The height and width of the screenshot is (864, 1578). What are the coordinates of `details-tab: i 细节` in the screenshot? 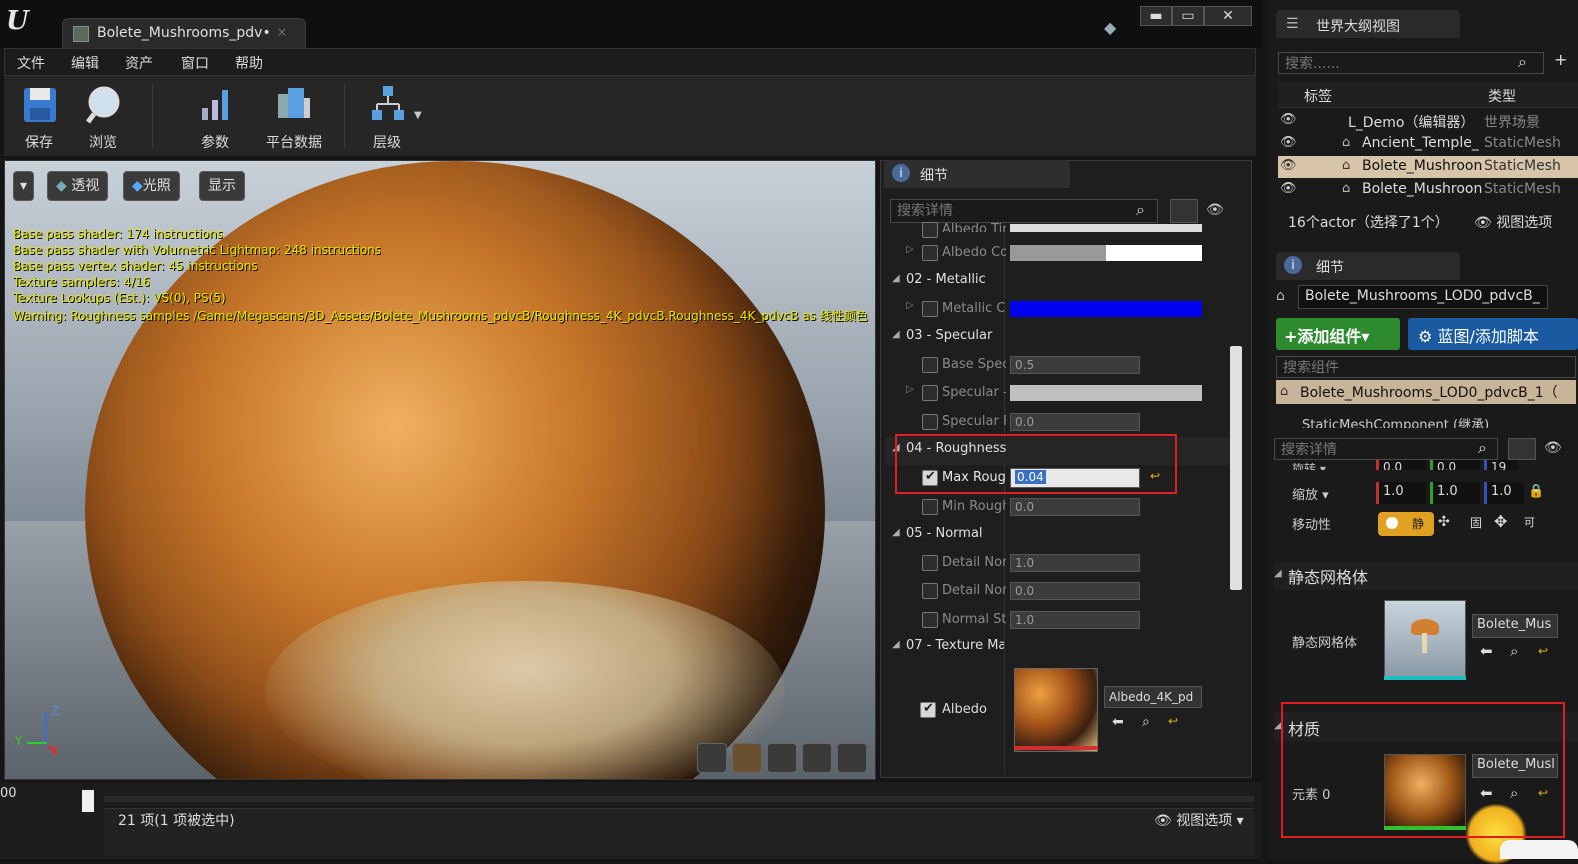 It's located at (977, 174).